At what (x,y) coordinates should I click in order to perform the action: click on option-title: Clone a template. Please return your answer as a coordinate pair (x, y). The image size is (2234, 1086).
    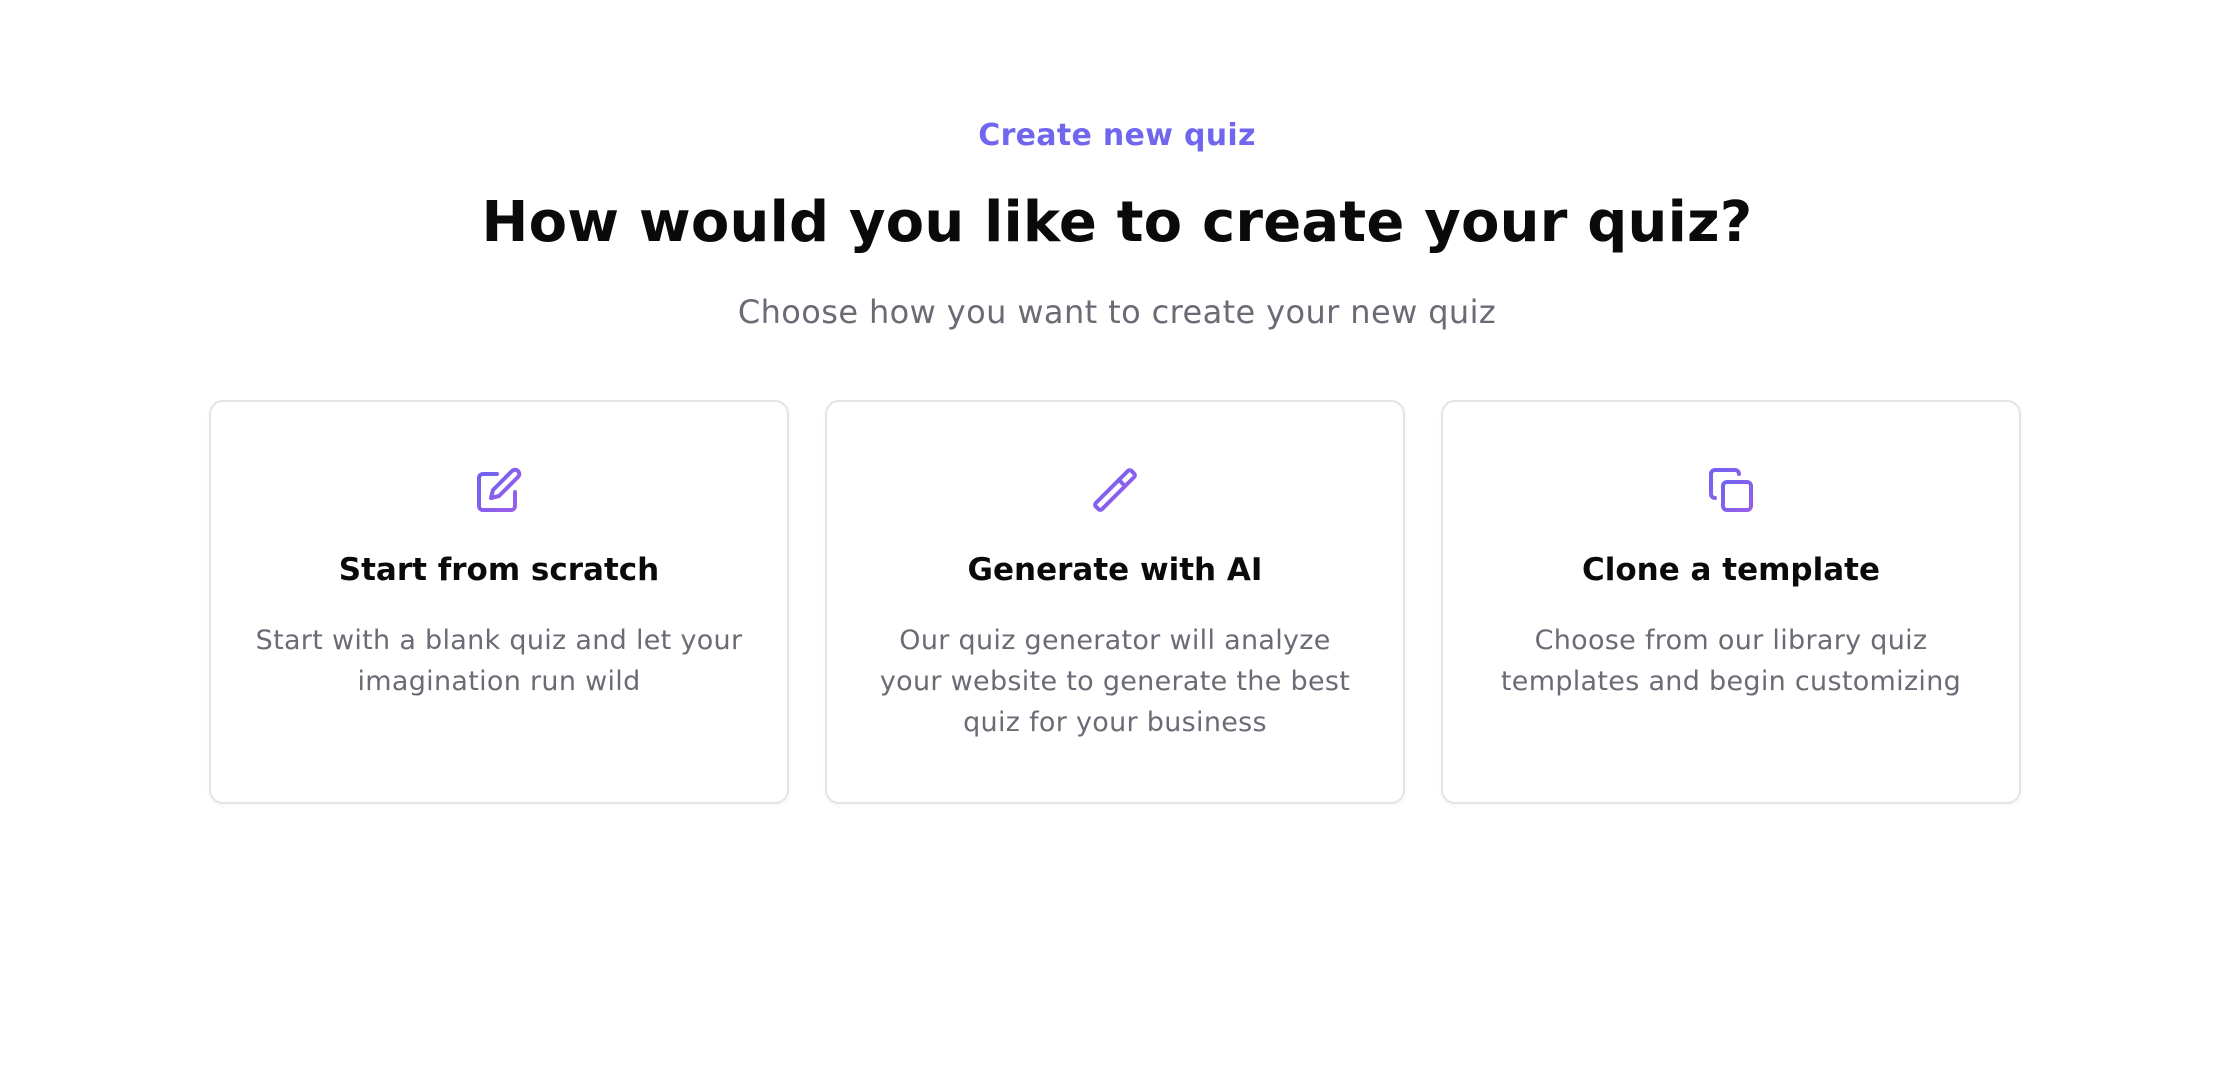
    Looking at the image, I should click on (1731, 570).